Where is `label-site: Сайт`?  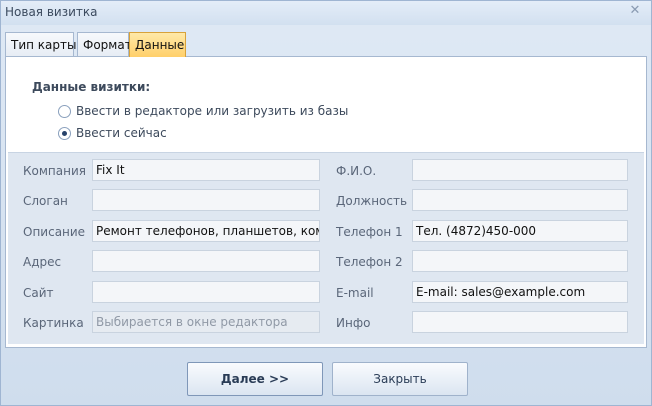
label-site: Сайт is located at coordinates (38, 293).